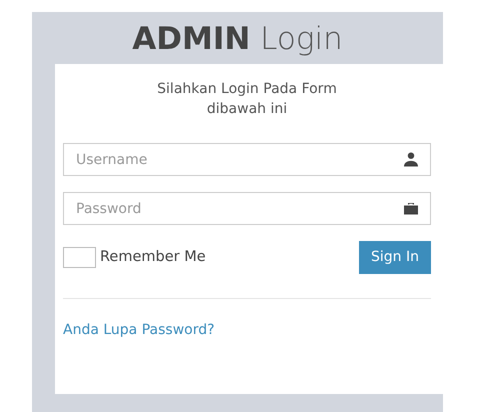 The image size is (480, 412). I want to click on sign-in-button: Sign In, so click(395, 257).